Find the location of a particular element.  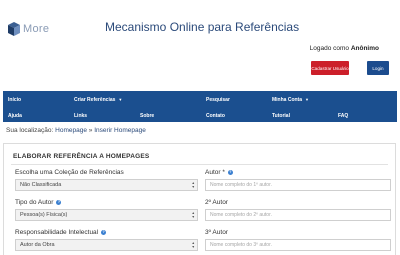

nav-item-sobre: Sobre is located at coordinates (147, 116).